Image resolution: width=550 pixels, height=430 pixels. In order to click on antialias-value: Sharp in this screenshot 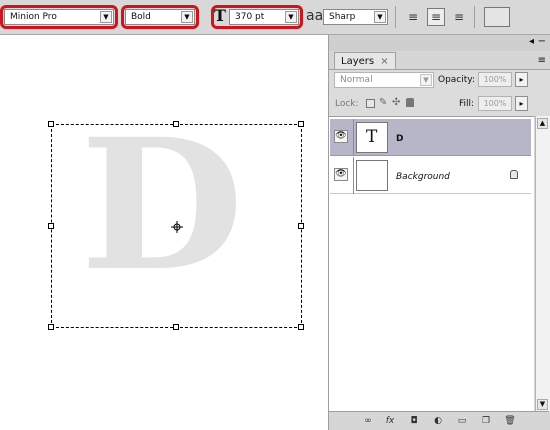, I will do `click(342, 17)`.